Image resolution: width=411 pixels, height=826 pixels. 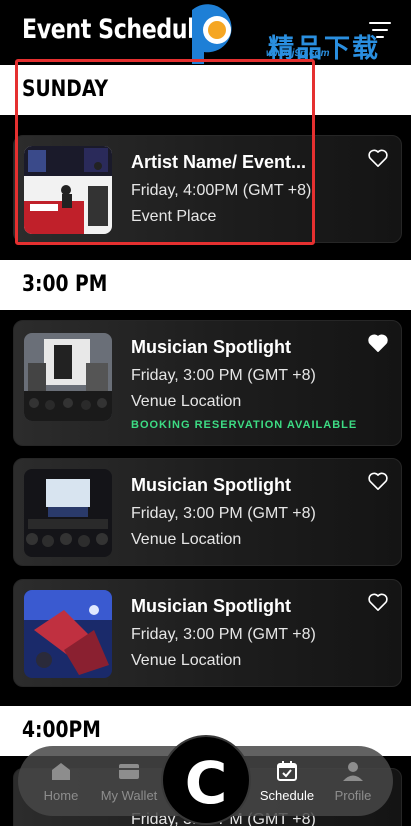 What do you see at coordinates (65, 284) in the screenshot?
I see `section-label: 3:00 PM` at bounding box center [65, 284].